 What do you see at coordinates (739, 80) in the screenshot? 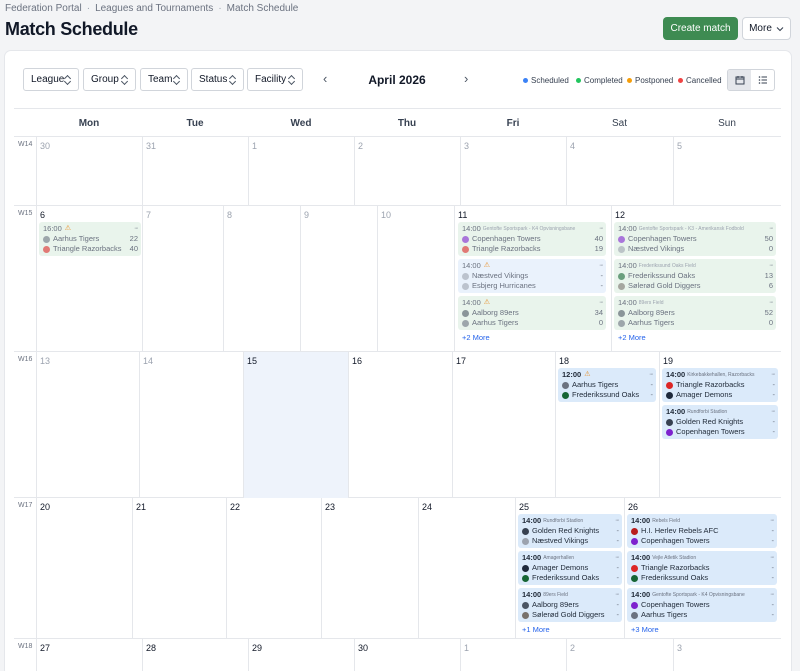
I see `calendar-view-button` at bounding box center [739, 80].